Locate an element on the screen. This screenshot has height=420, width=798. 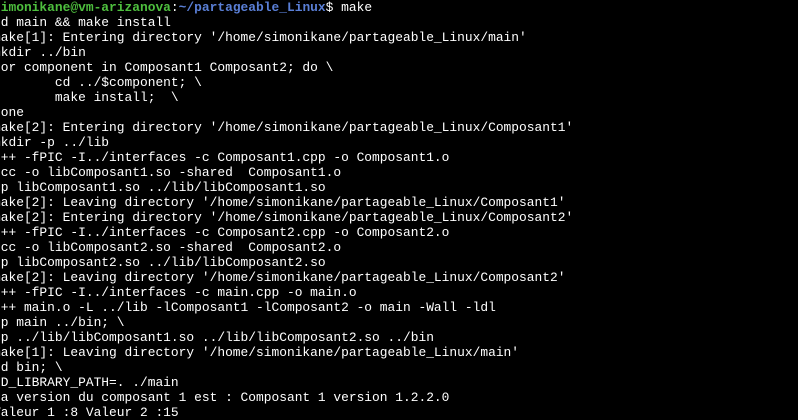
output-line: mkdir -p ../lib is located at coordinates (55, 142).